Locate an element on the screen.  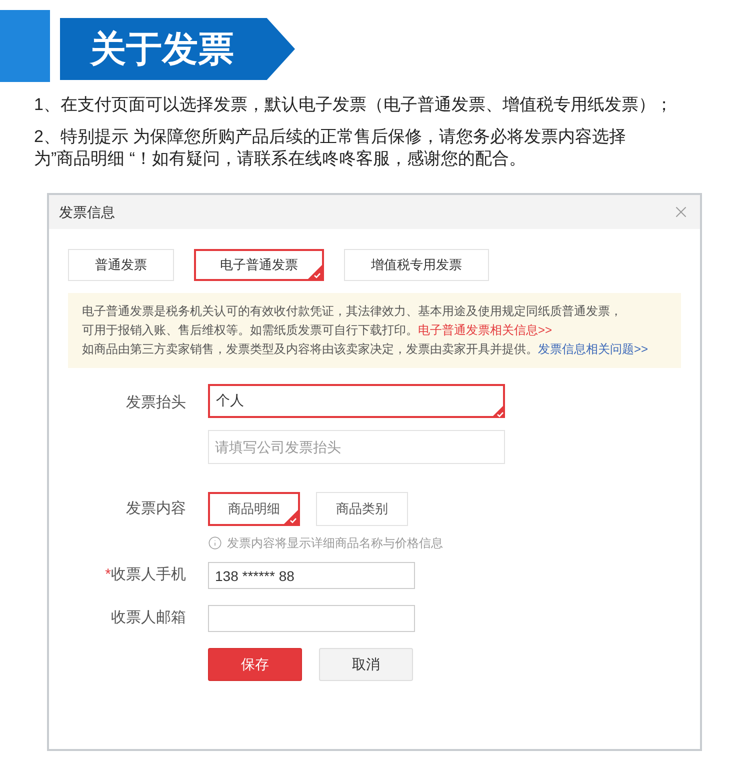
cancel-button: 取消 is located at coordinates (366, 664).